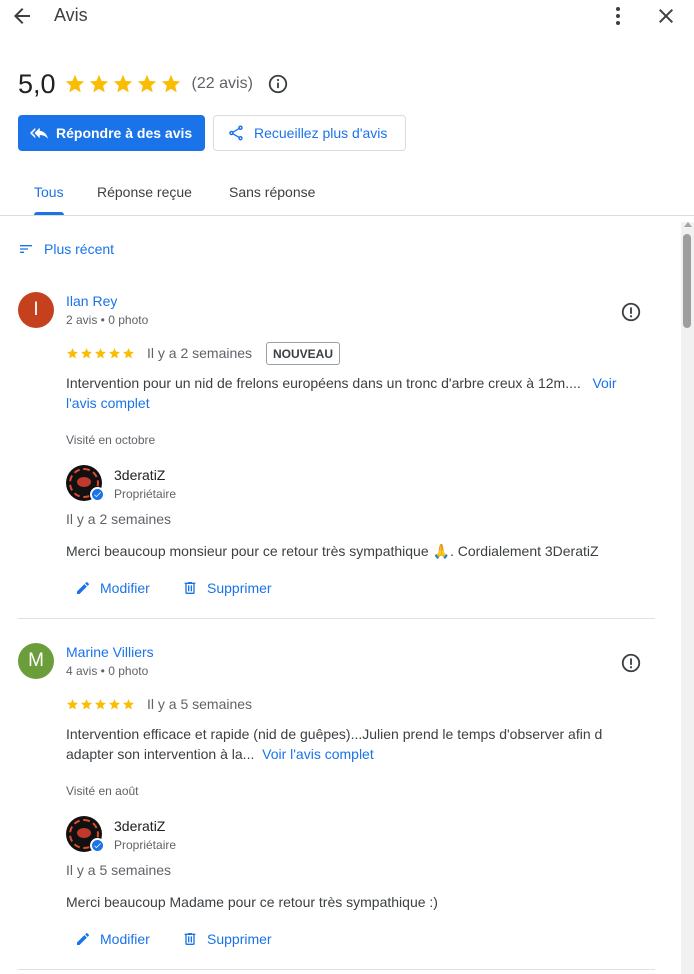  What do you see at coordinates (39, 133) in the screenshot?
I see `reply-all-icon` at bounding box center [39, 133].